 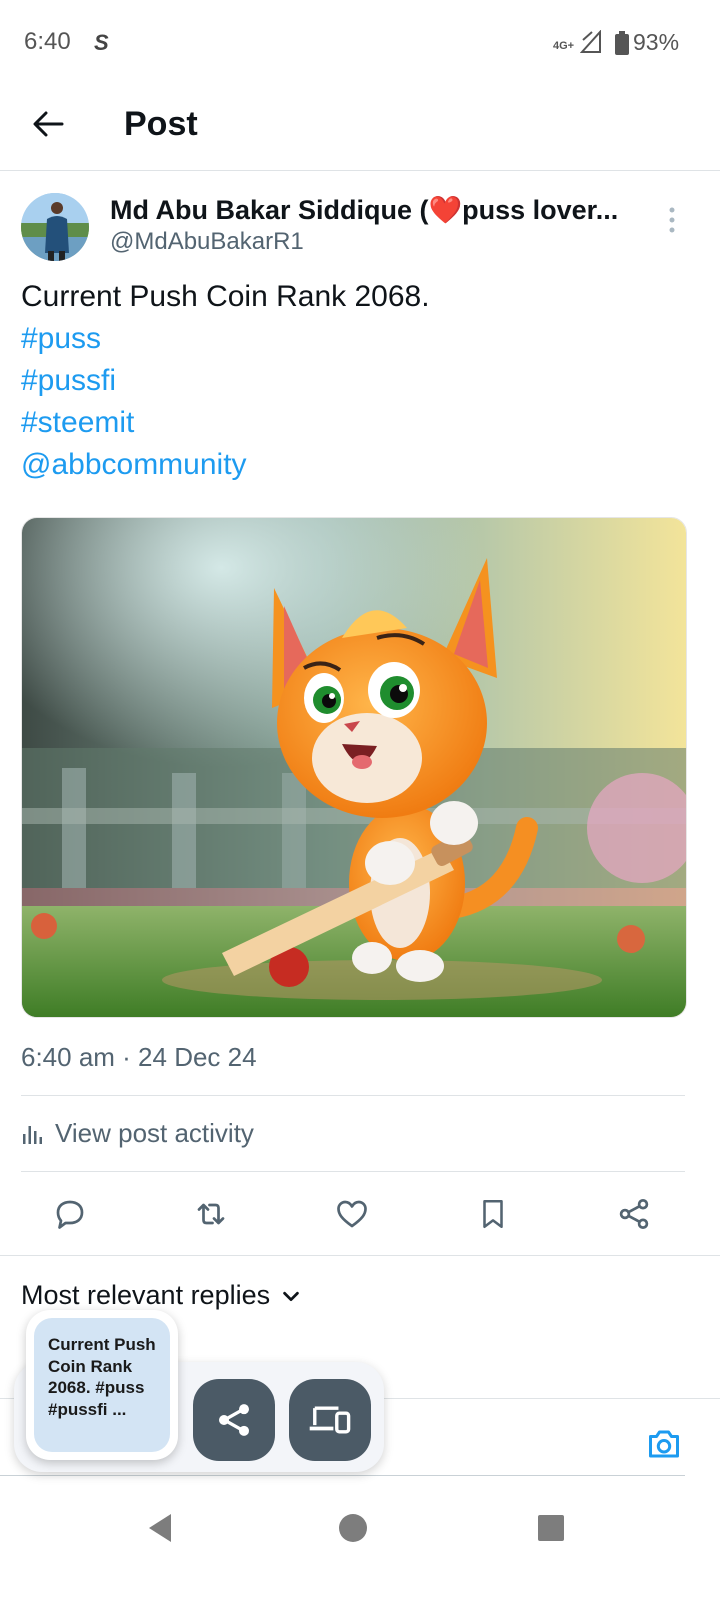 What do you see at coordinates (32, 1134) in the screenshot?
I see `analytics-icon` at bounding box center [32, 1134].